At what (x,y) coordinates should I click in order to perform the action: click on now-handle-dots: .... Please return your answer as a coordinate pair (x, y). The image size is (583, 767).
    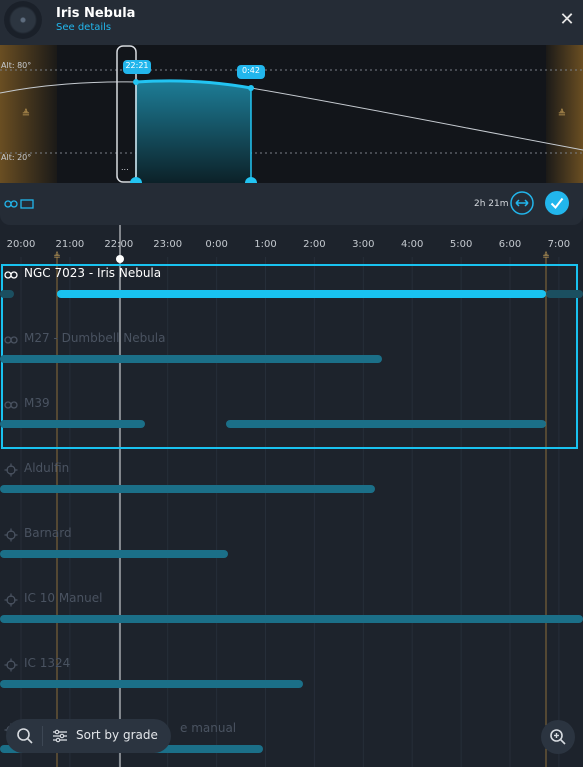
    Looking at the image, I should click on (125, 167).